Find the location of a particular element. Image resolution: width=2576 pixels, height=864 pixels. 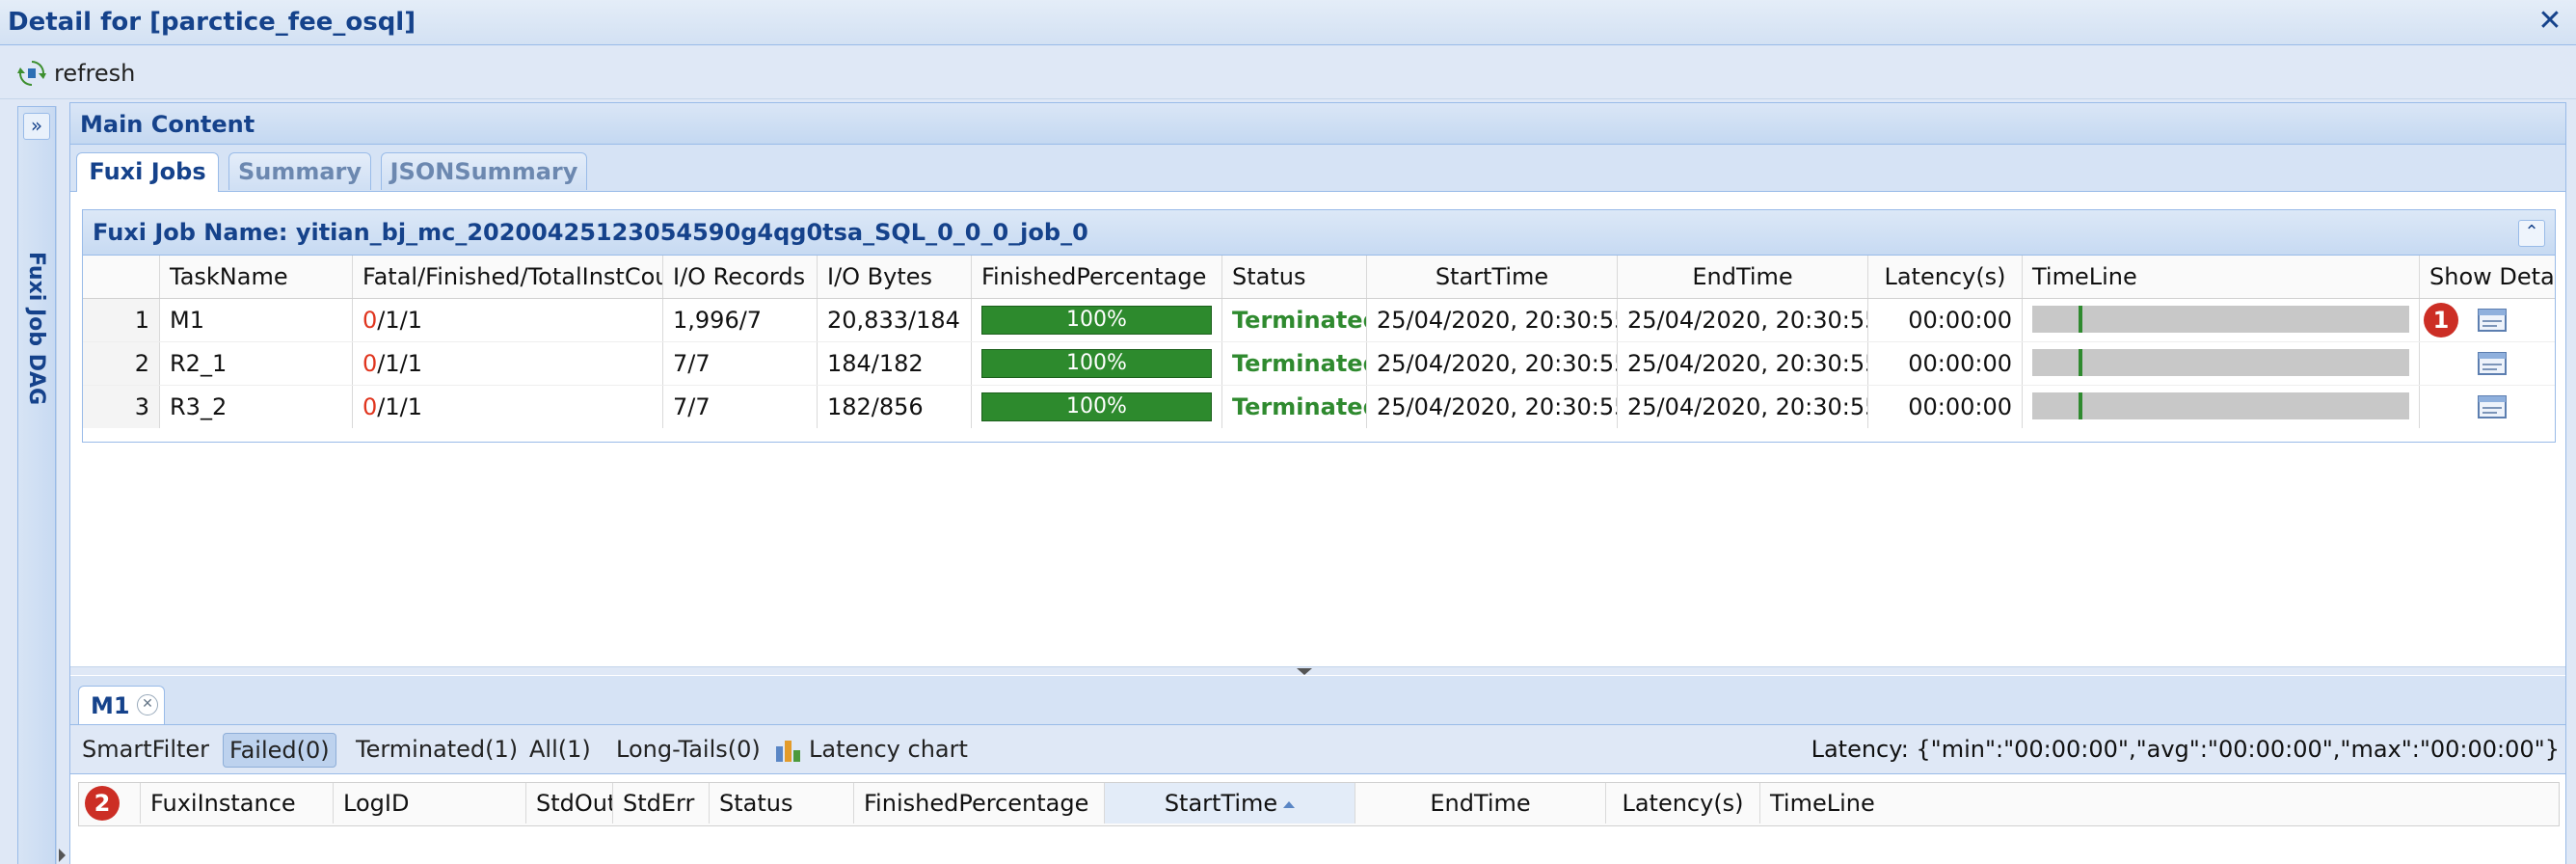

show-detail-cell: 1 is located at coordinates (2488, 320).